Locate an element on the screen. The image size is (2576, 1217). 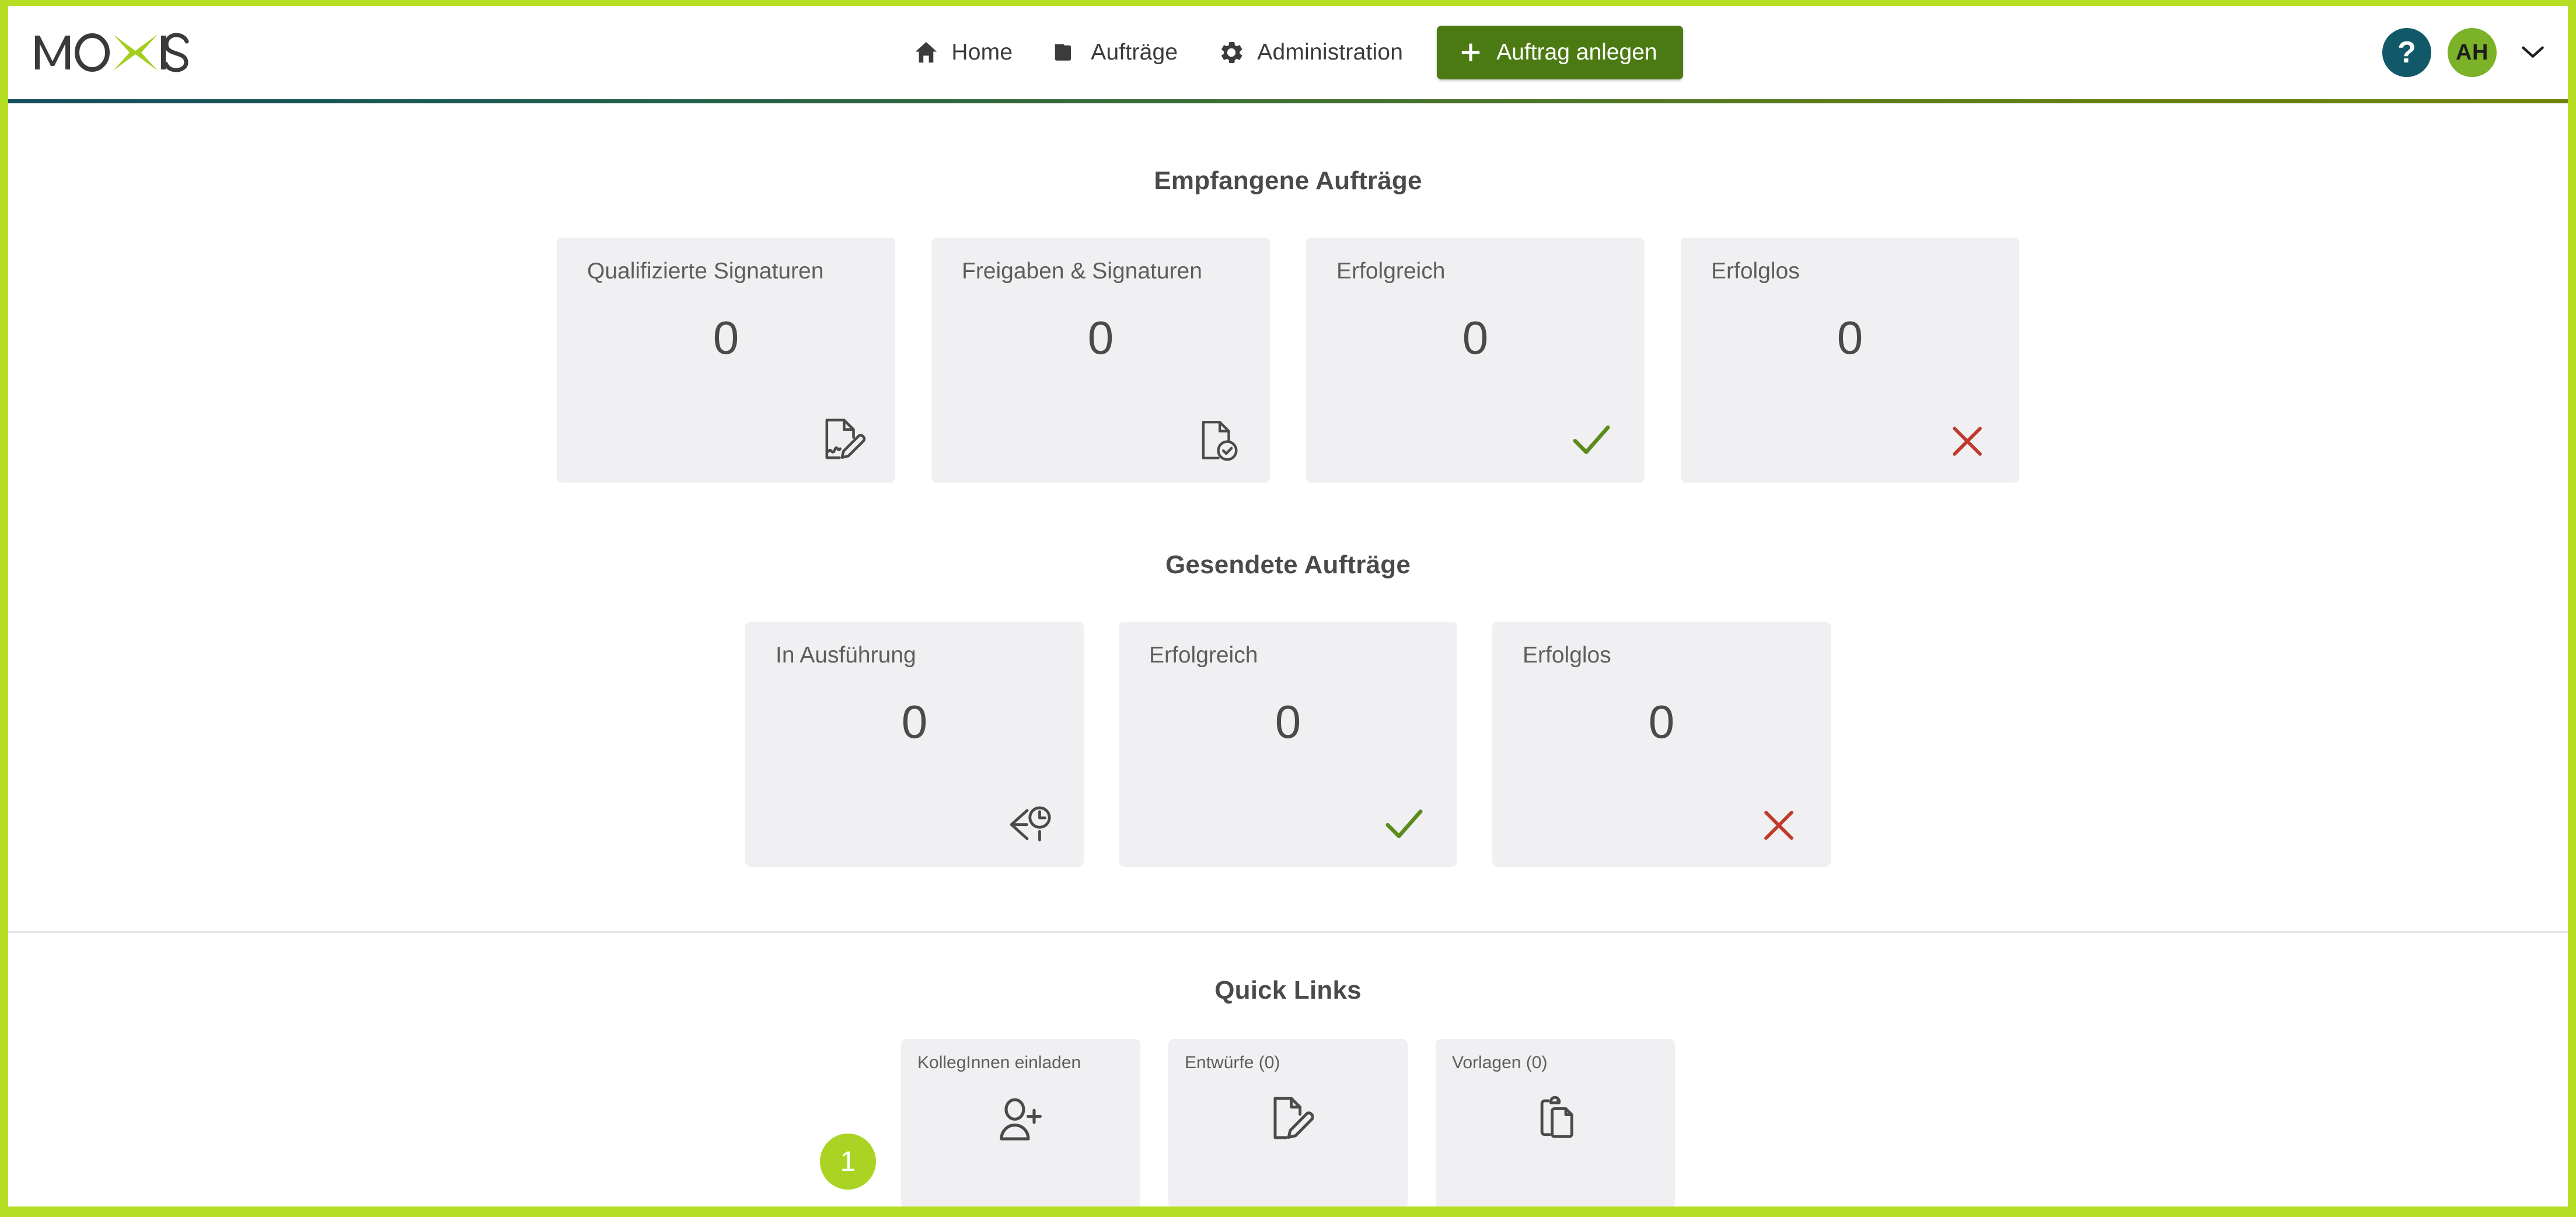
quicklink-vorlagen: Vorlagen (0) is located at coordinates (1555, 1122).